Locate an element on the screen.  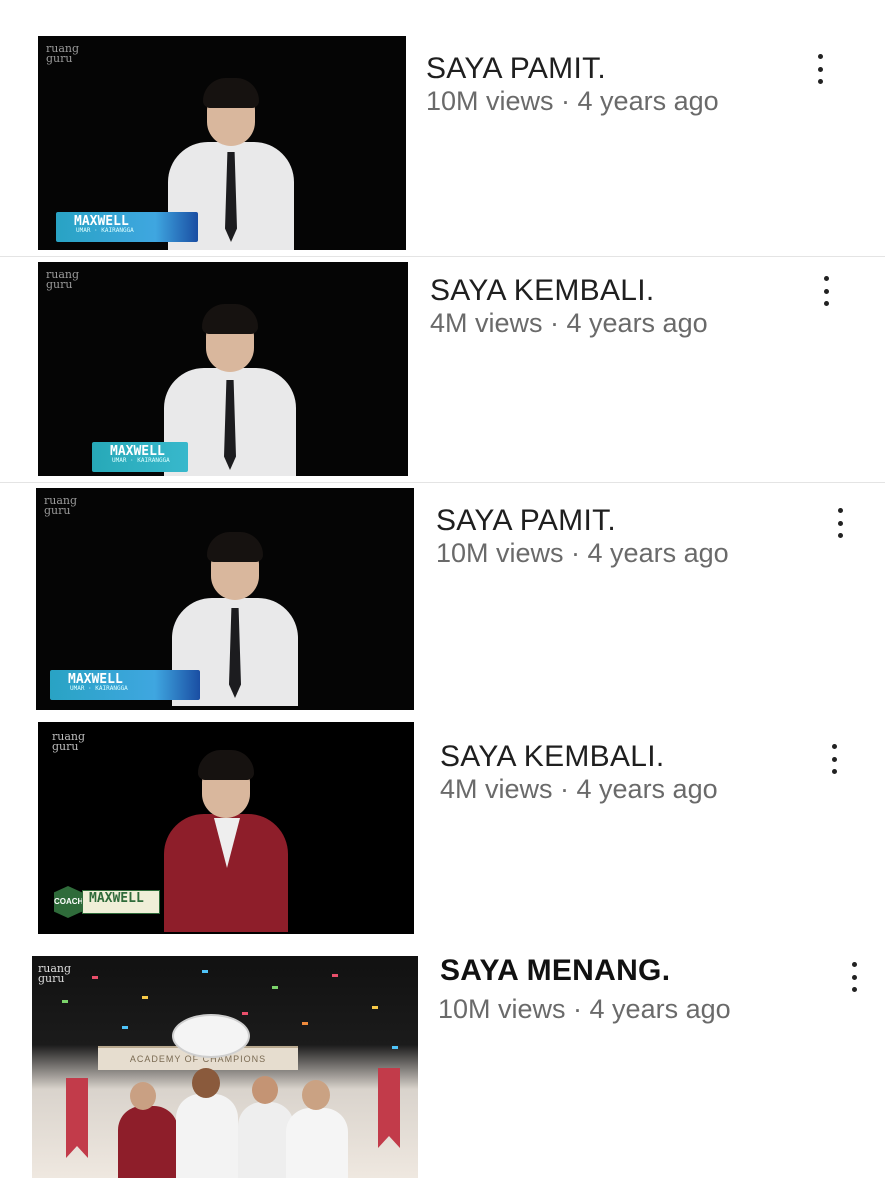
video-thumbnail: ruang guru ACADEMY OF CHAMPIONS is located at coordinates (225, 1067).